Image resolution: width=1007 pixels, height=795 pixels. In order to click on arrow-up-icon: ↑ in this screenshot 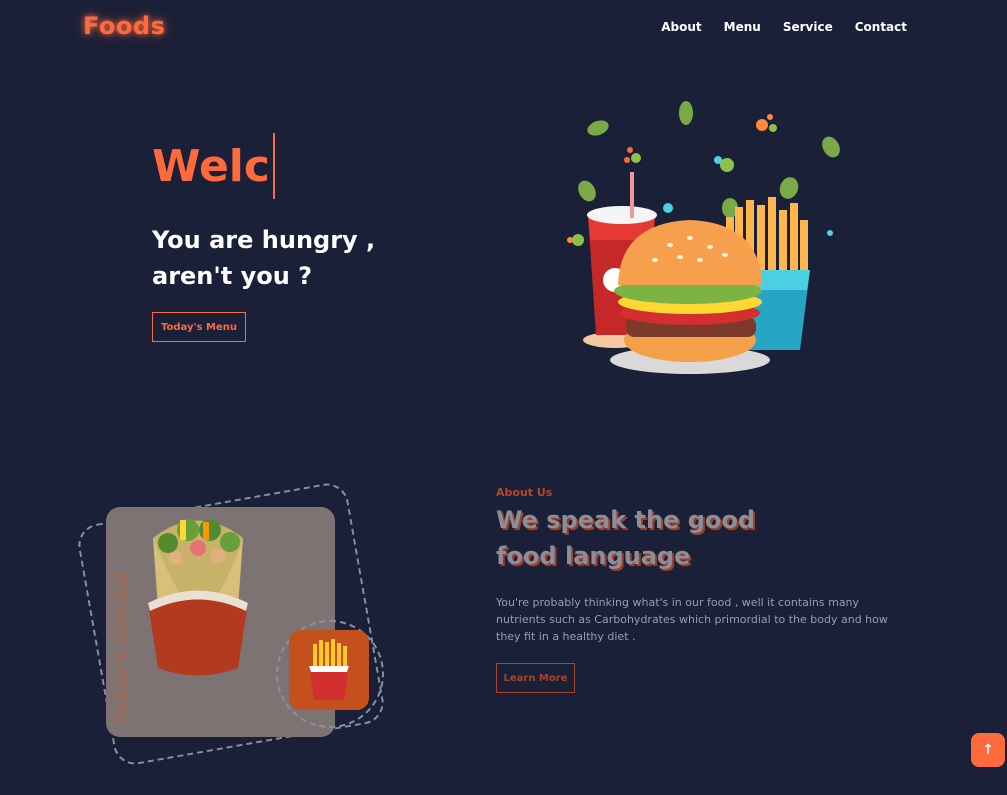, I will do `click(988, 750)`.